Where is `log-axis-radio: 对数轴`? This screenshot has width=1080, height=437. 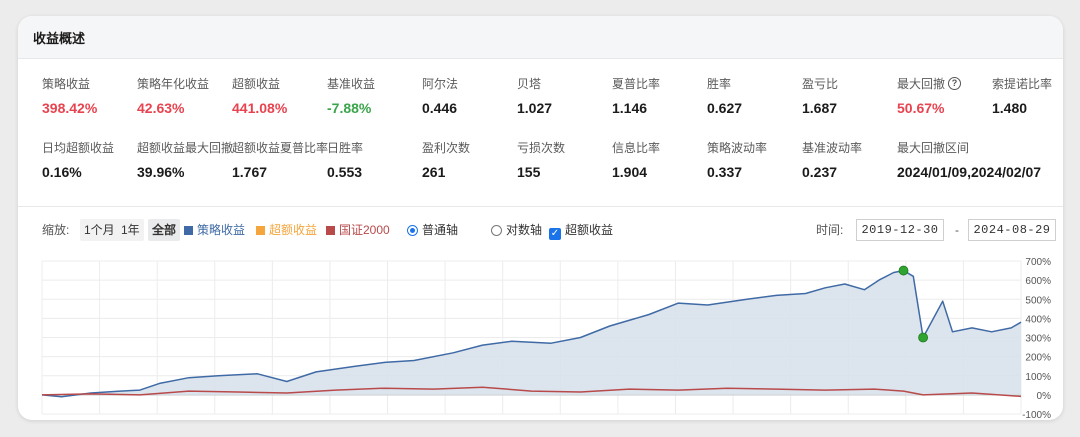 log-axis-radio: 对数轴 is located at coordinates (516, 230).